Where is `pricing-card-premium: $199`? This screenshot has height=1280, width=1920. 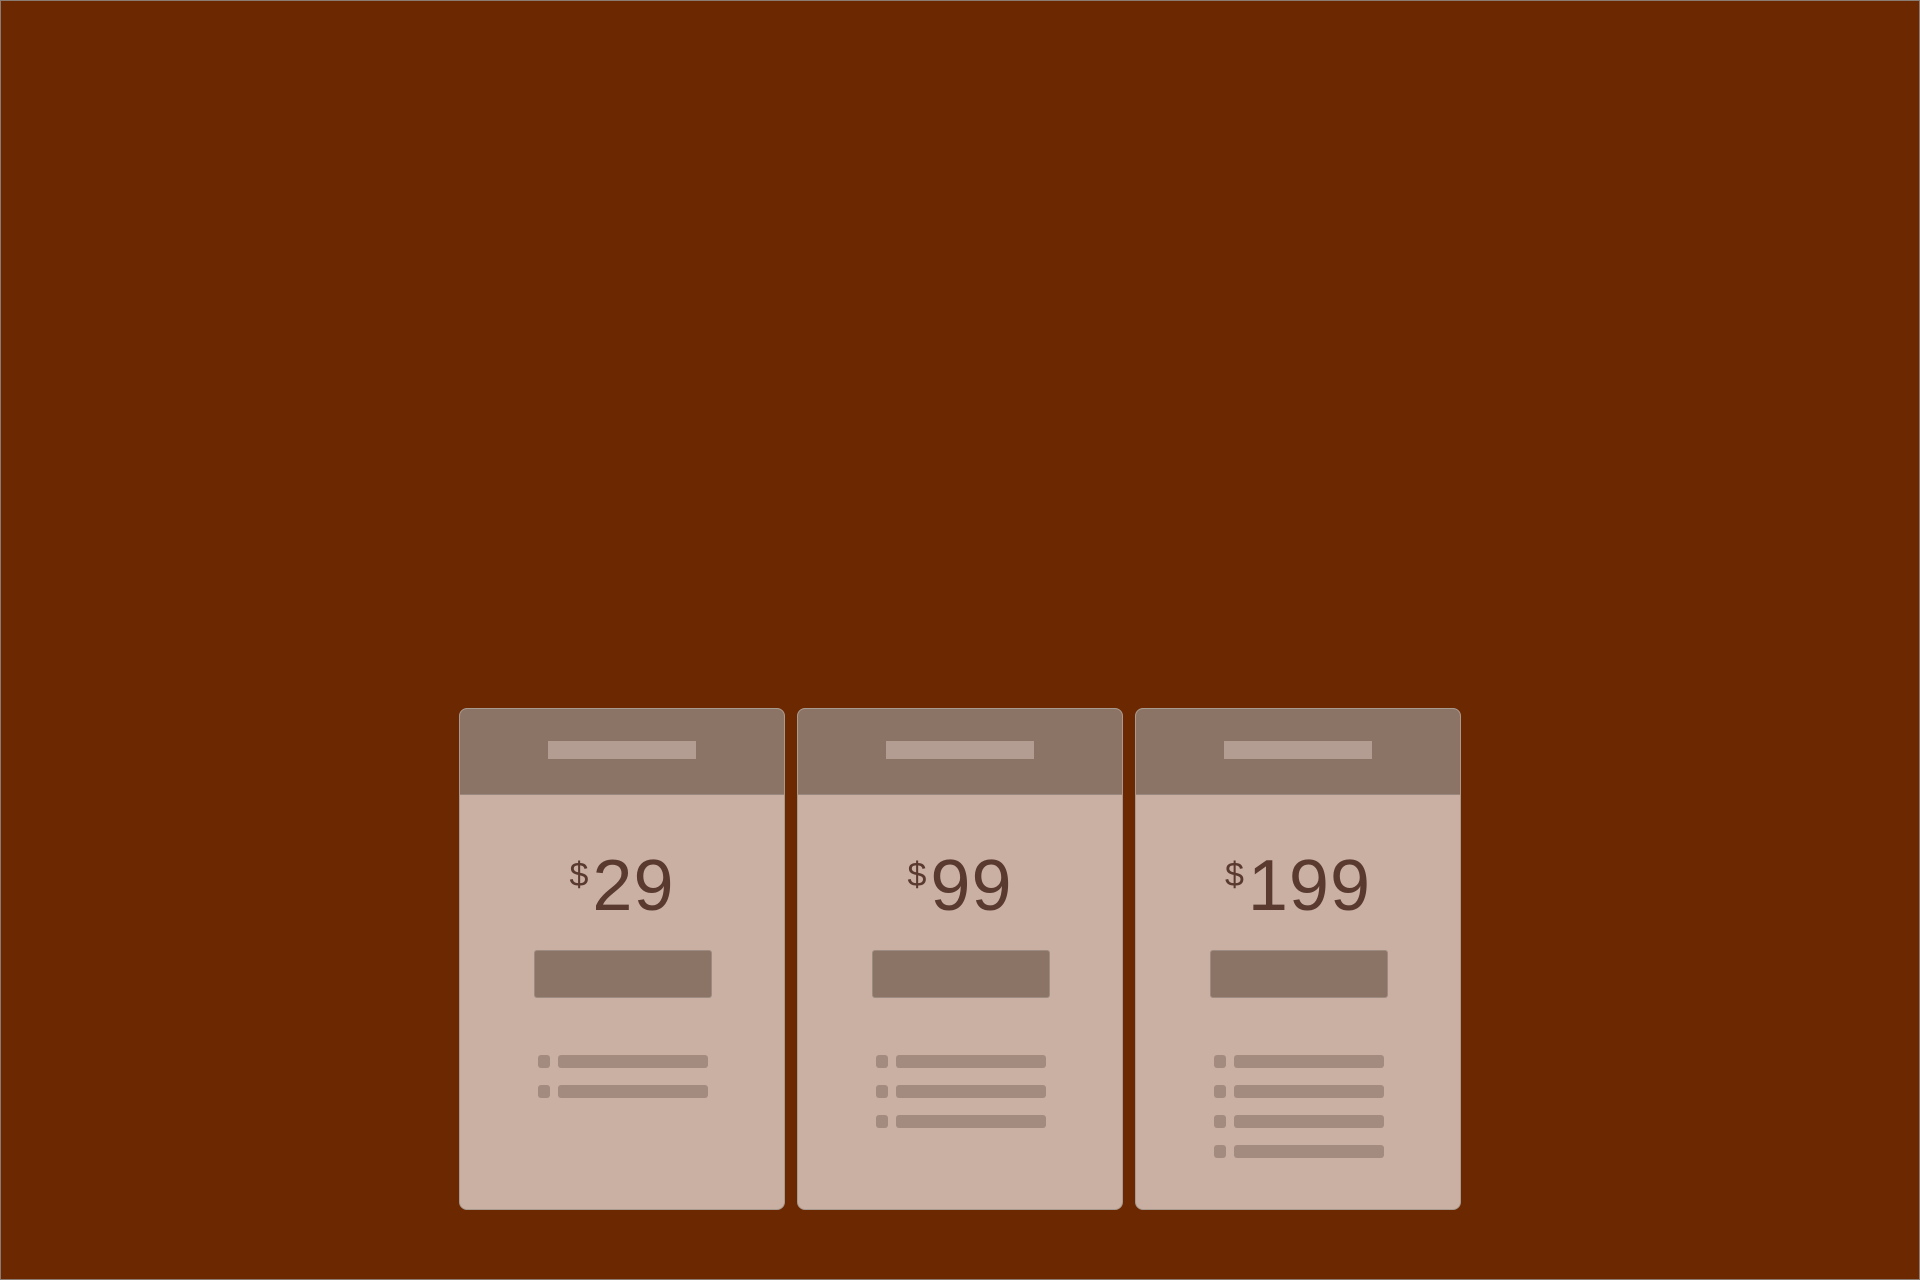
pricing-card-premium: $199 is located at coordinates (1298, 959).